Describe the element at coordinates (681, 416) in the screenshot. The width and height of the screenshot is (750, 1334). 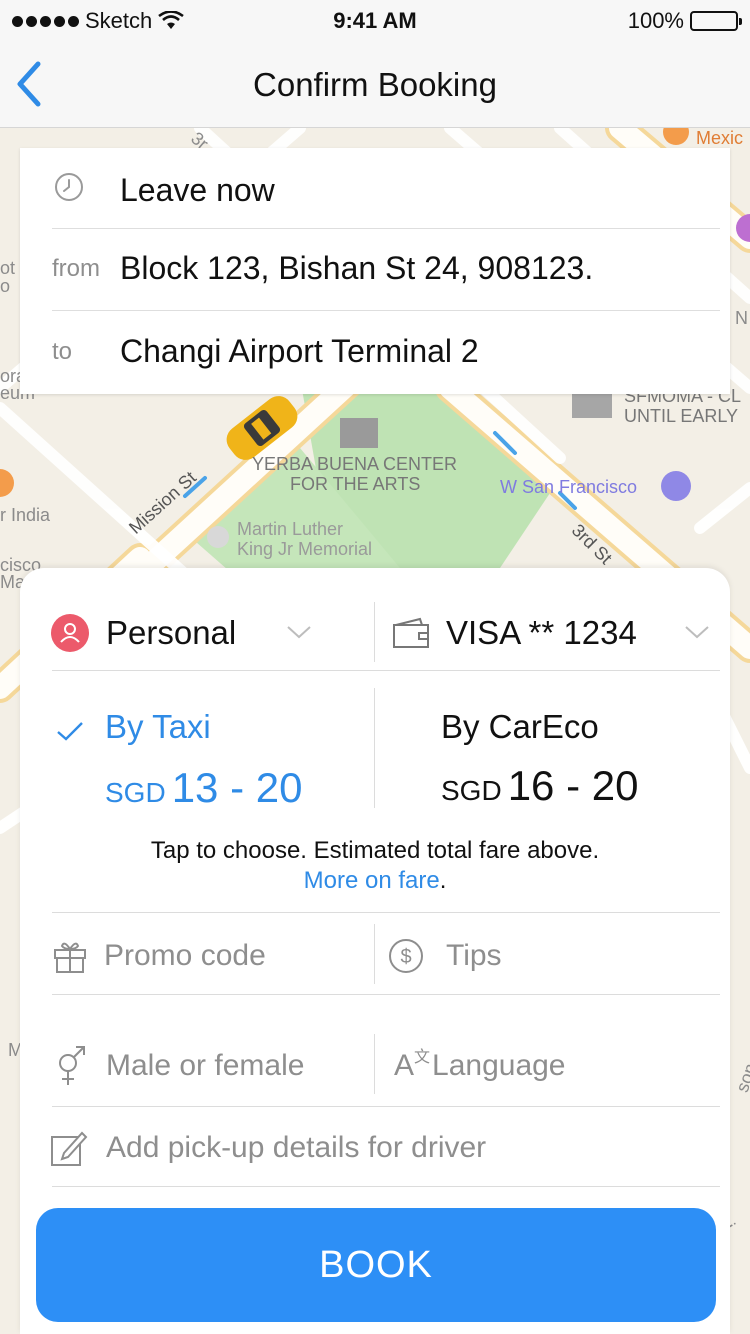
I see `map-label: UNTIL EARLY` at that location.